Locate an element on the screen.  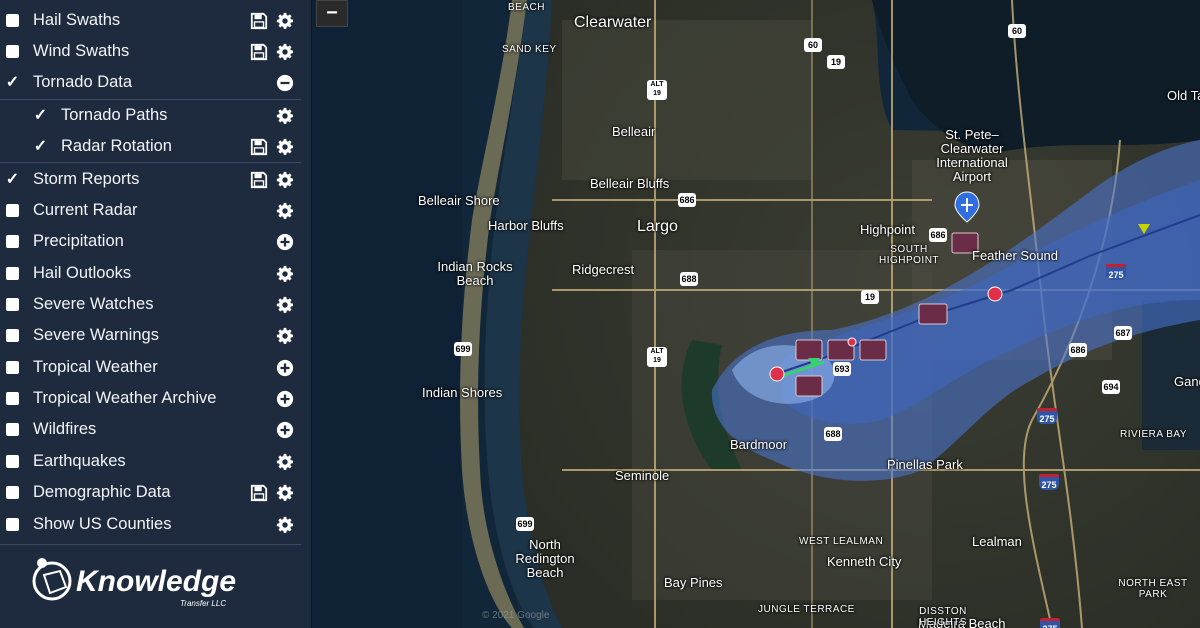
layer-label: Wildfires is located at coordinates (154, 429).